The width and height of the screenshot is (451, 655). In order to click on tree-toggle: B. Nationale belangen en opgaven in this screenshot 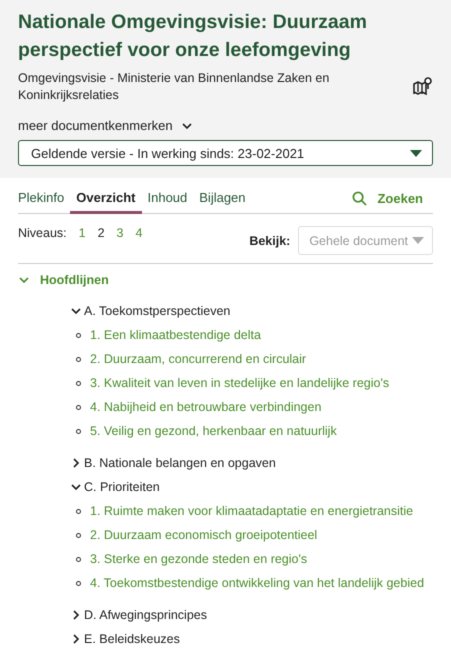, I will do `click(173, 463)`.